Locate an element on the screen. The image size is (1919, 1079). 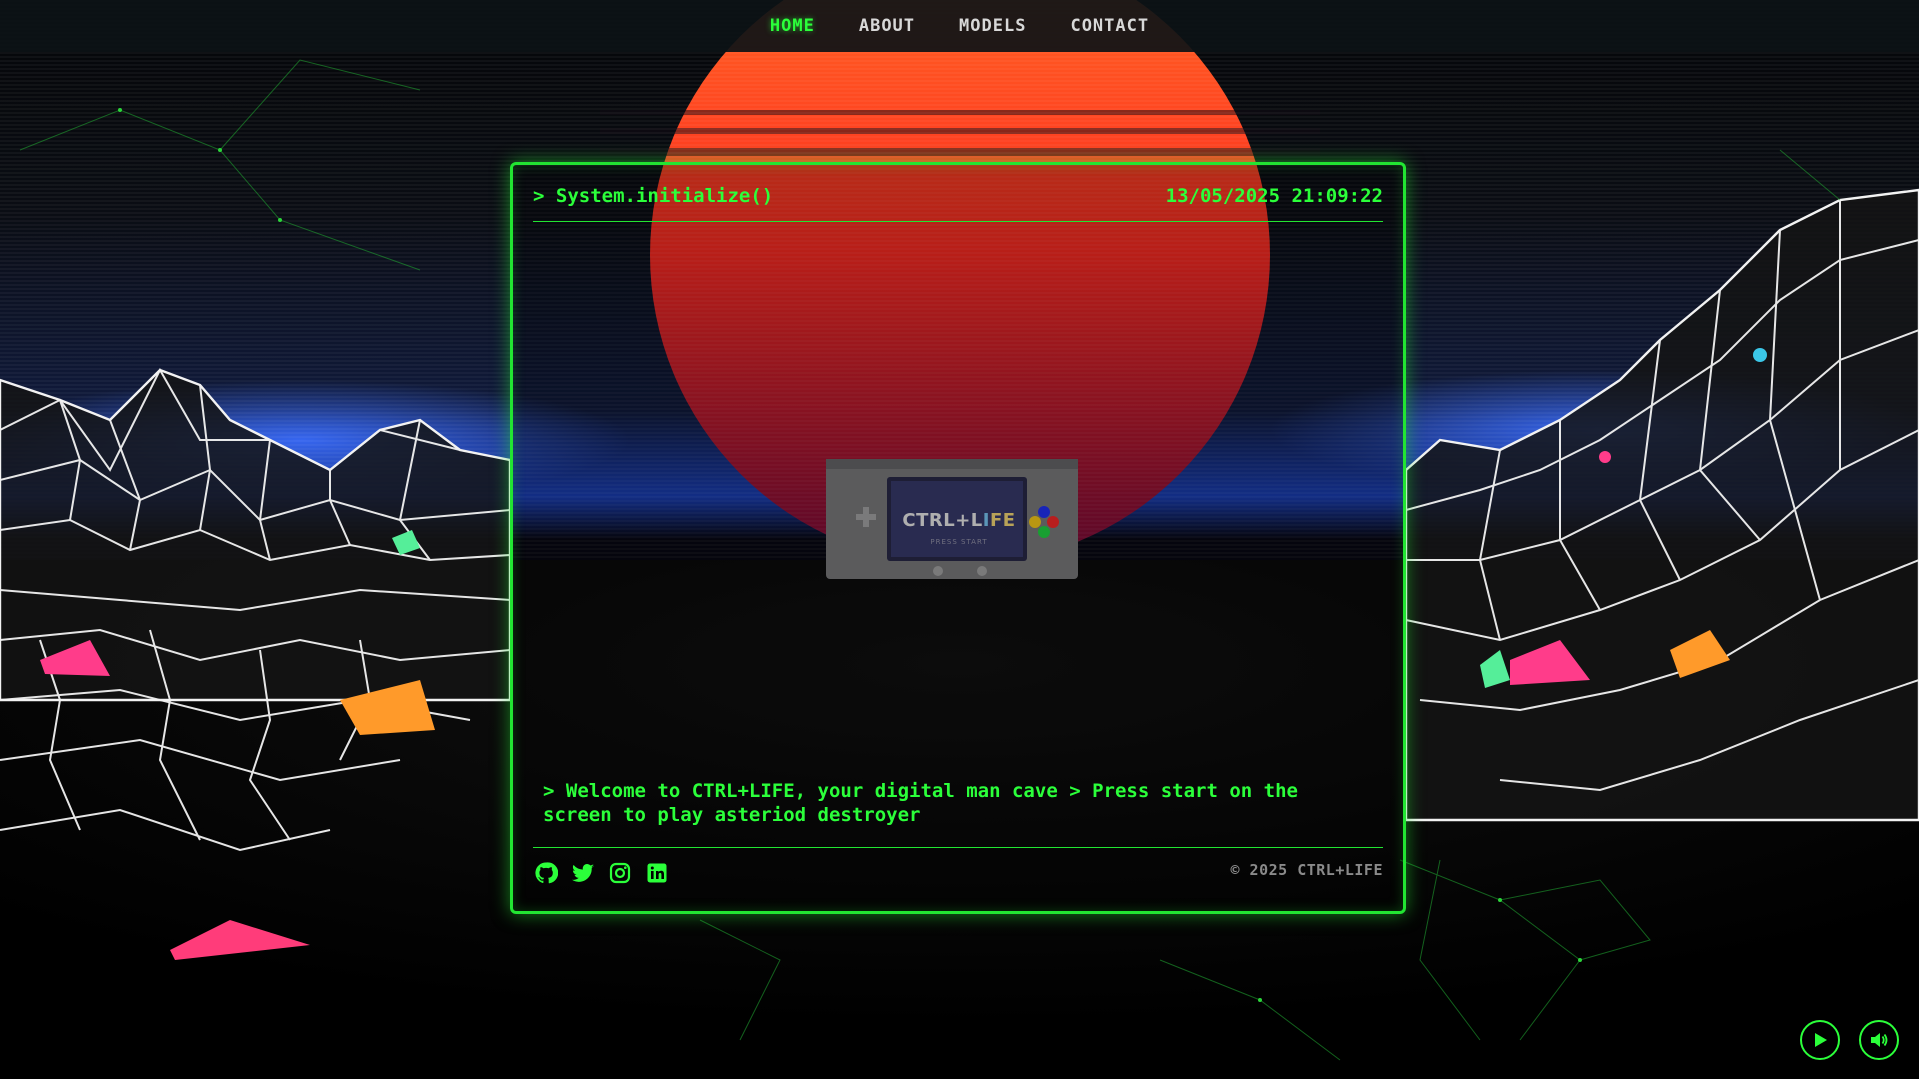
play-icon is located at coordinates (1821, 1040).